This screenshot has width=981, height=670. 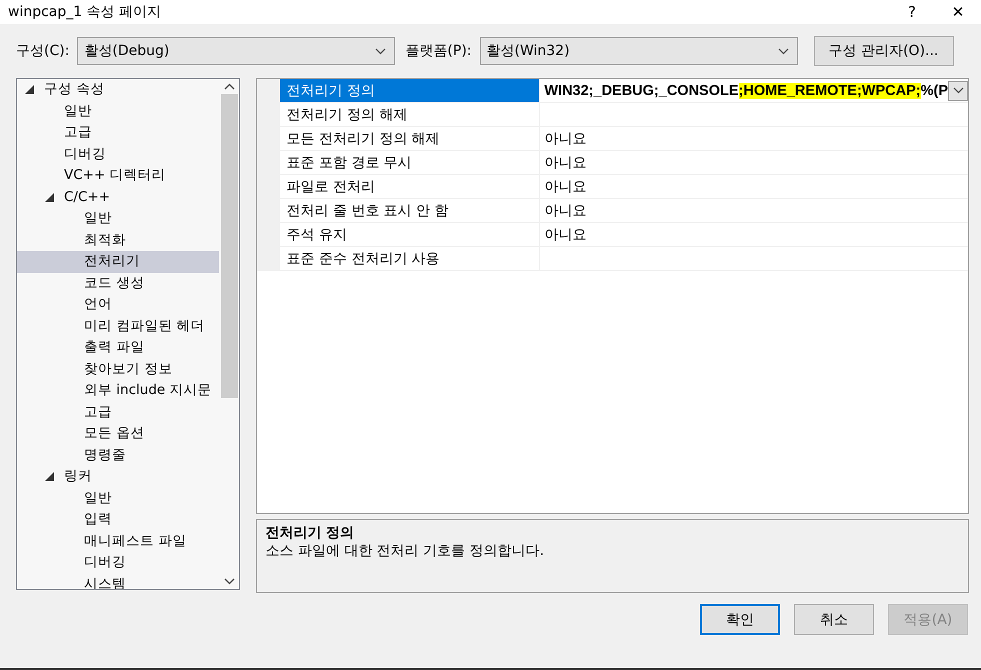 I want to click on tree-item: 외부 include 지시문, so click(x=118, y=391).